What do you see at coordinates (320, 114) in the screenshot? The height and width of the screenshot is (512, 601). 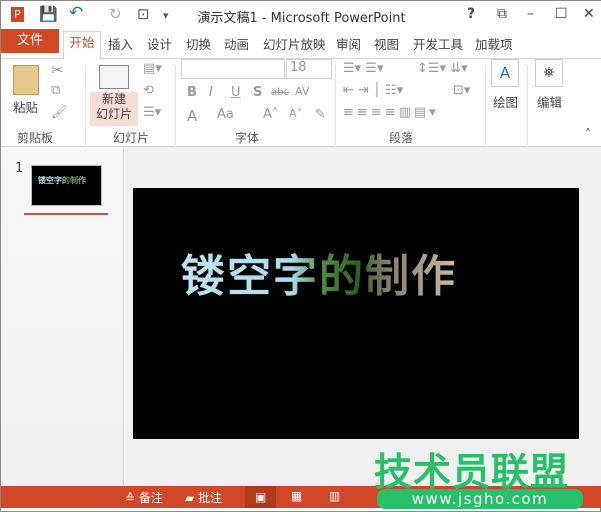 I see `clear-format-icon: ✎` at bounding box center [320, 114].